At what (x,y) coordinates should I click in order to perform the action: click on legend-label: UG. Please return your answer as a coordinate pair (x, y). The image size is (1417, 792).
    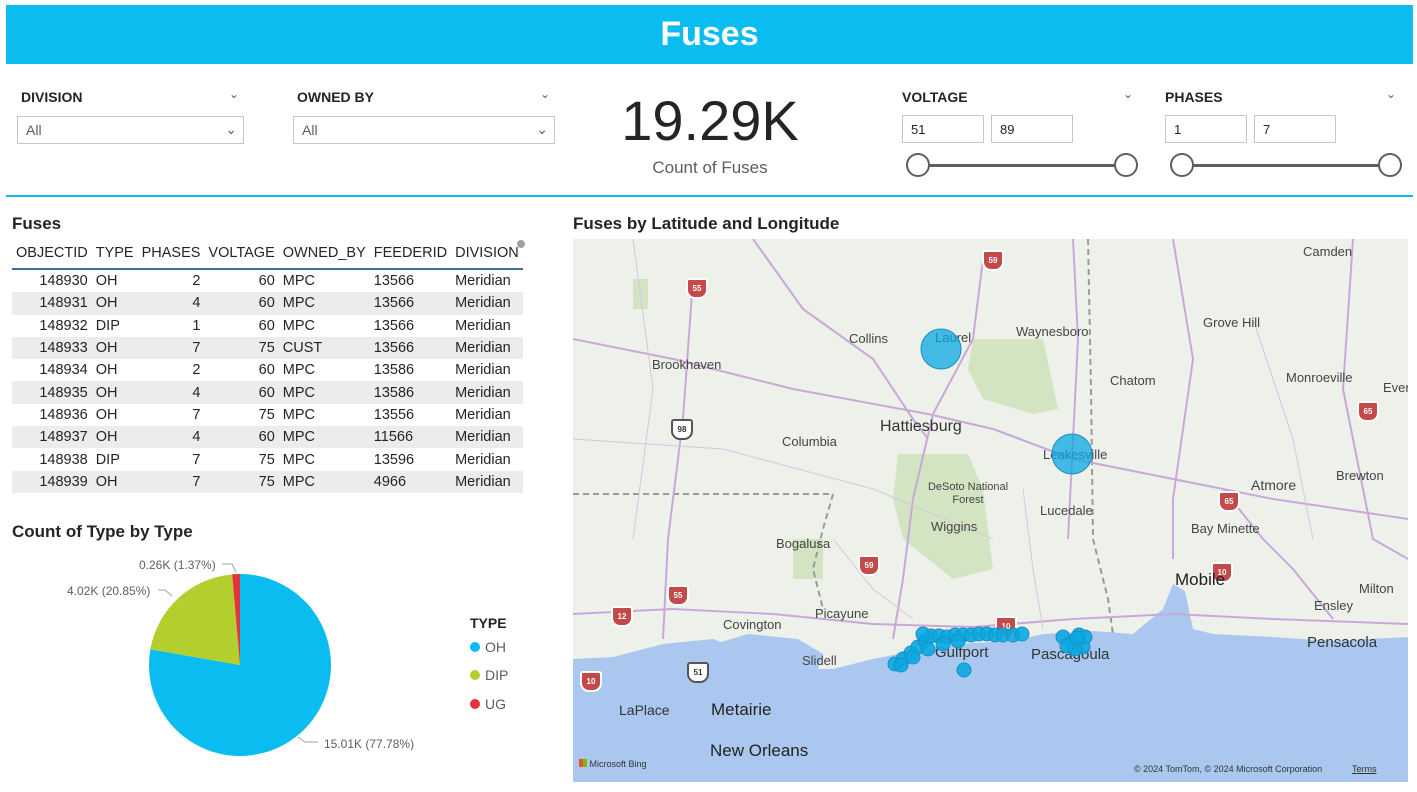
    Looking at the image, I should click on (495, 704).